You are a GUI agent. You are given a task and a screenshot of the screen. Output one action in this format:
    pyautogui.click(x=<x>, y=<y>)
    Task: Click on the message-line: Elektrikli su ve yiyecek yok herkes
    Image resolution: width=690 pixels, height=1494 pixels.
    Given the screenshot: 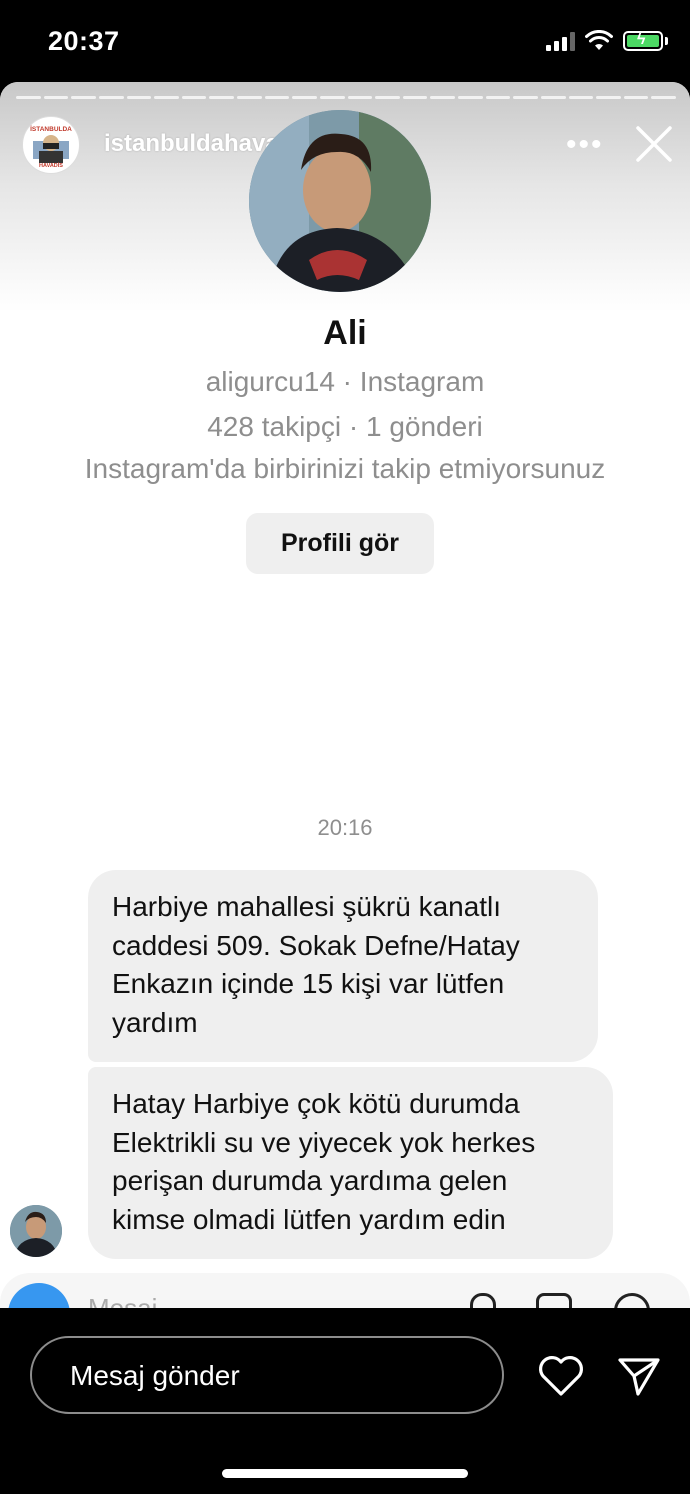 What is the action you would take?
    pyautogui.click(x=324, y=1142)
    